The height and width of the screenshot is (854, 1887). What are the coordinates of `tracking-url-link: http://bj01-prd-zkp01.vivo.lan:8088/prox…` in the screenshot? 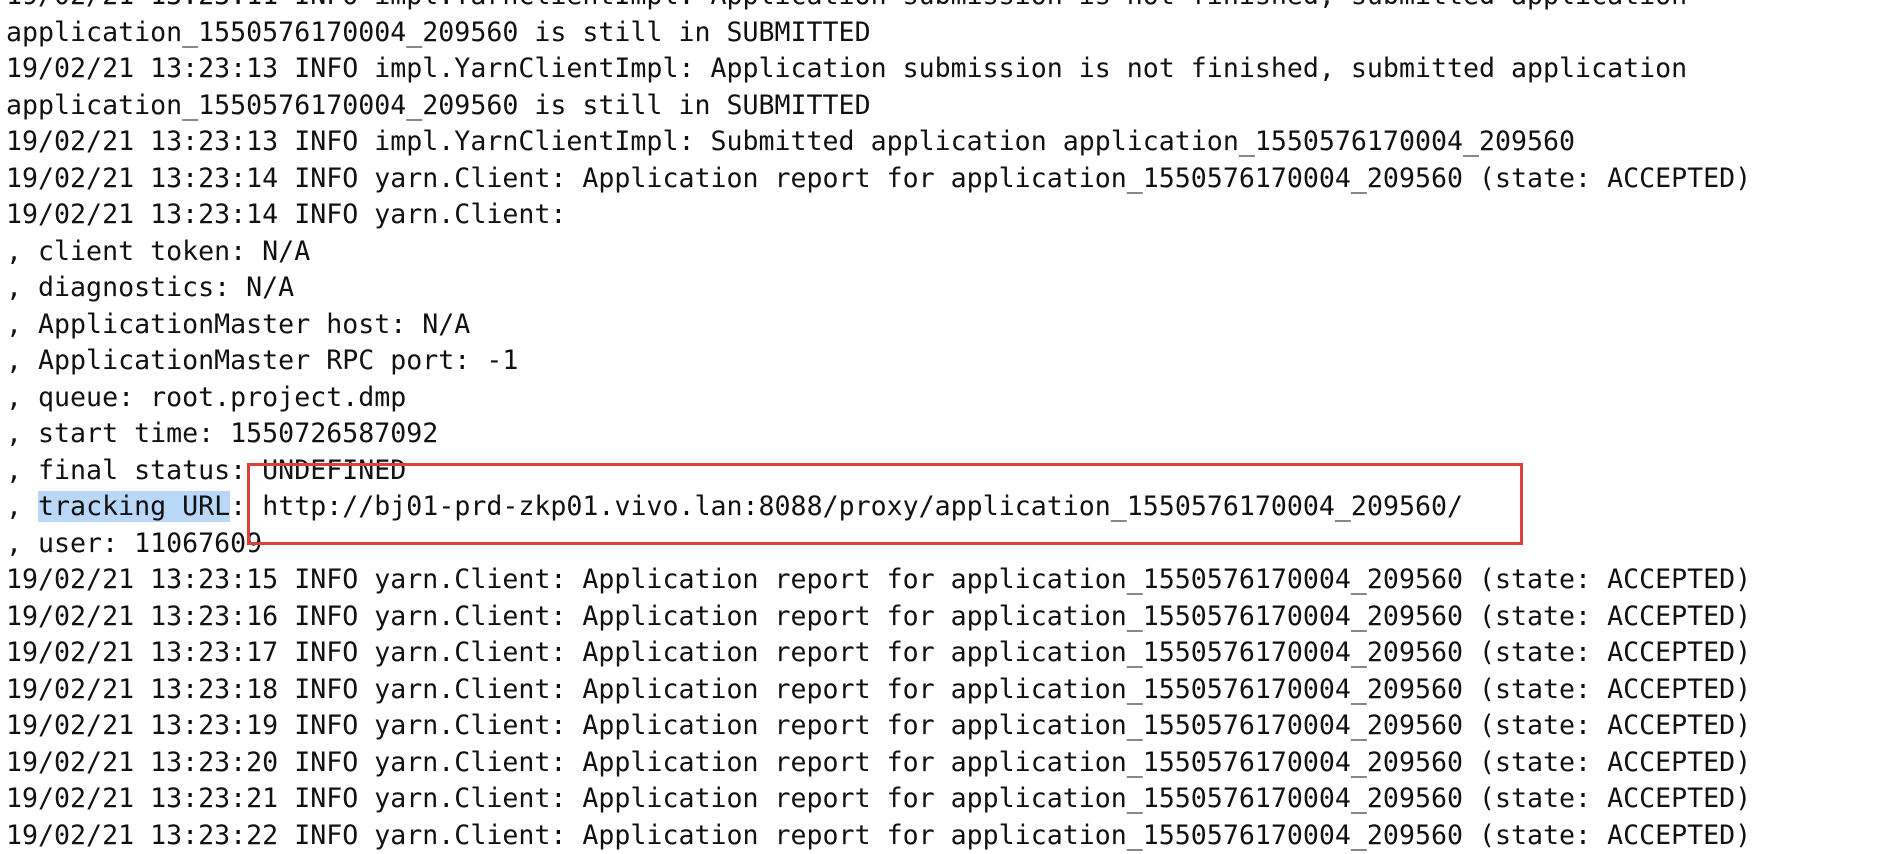 It's located at (862, 506).